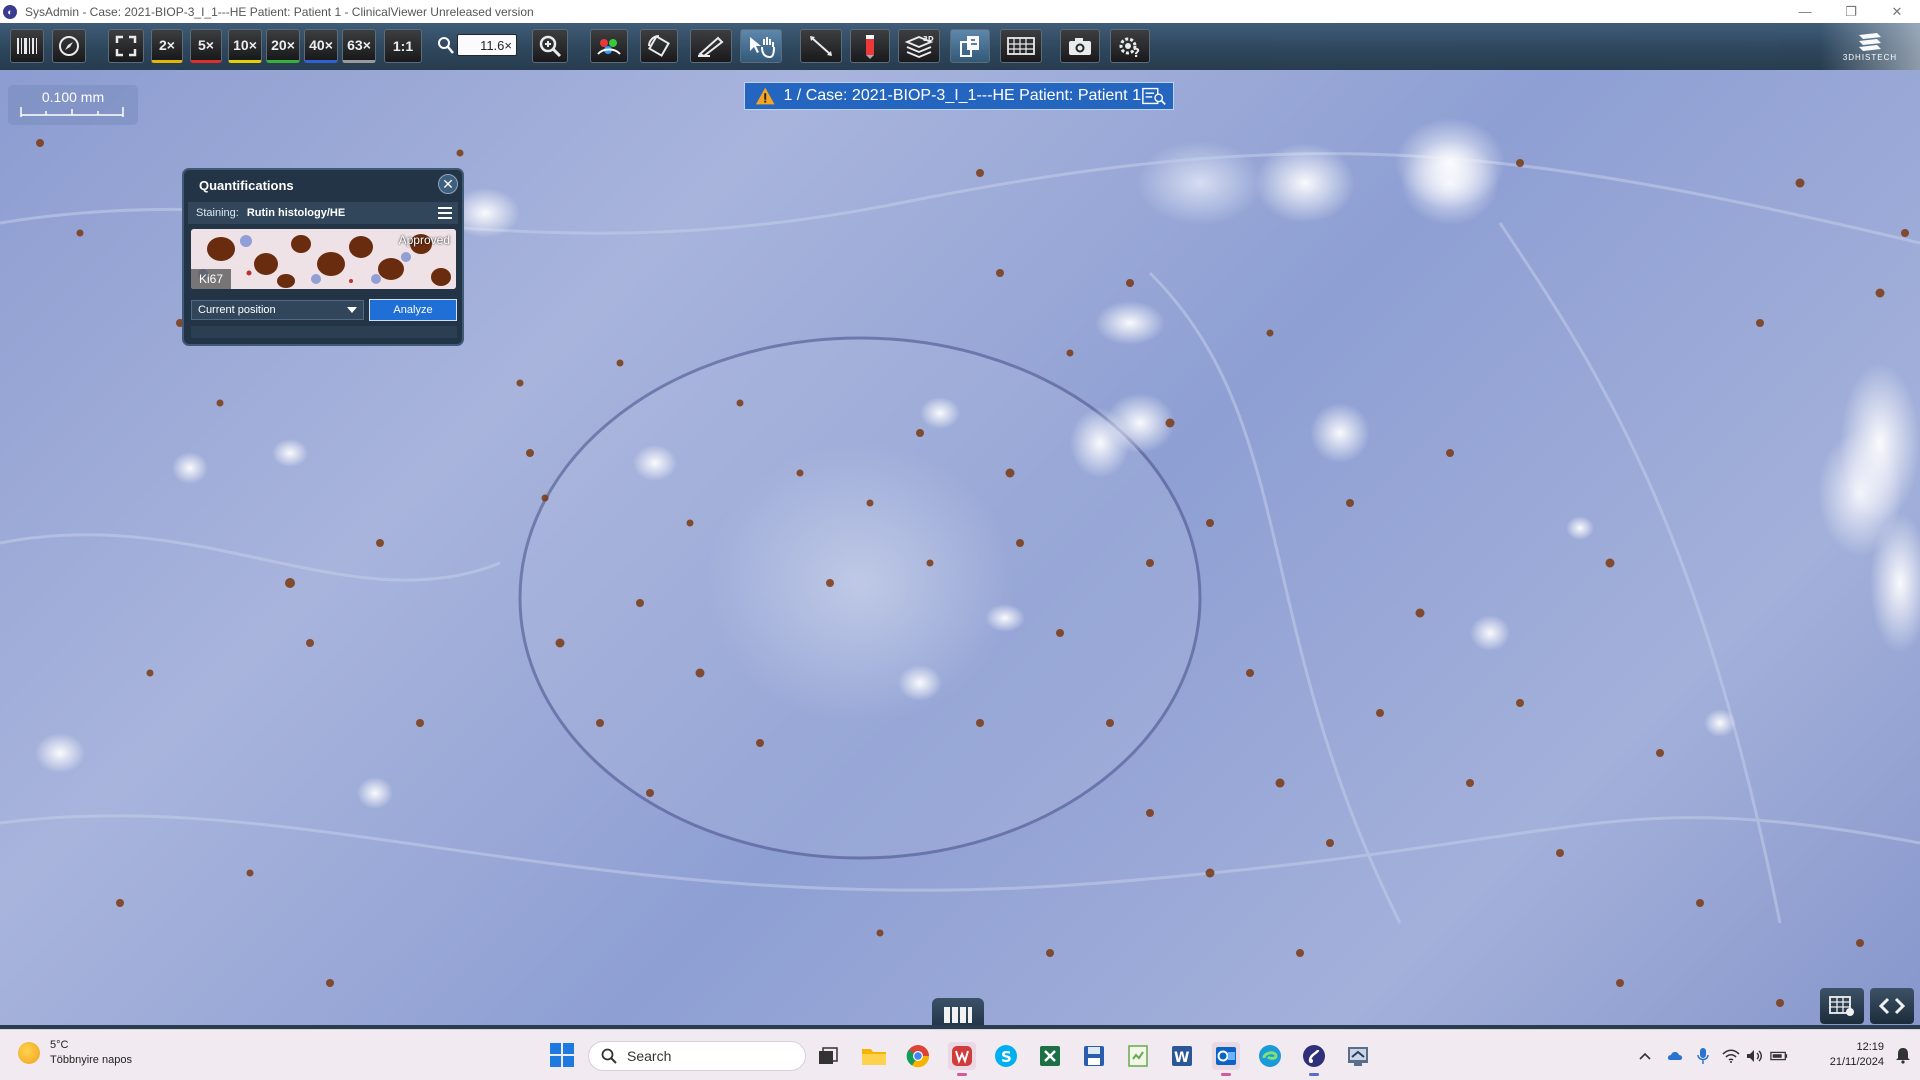  I want to click on zoom-button, so click(550, 46).